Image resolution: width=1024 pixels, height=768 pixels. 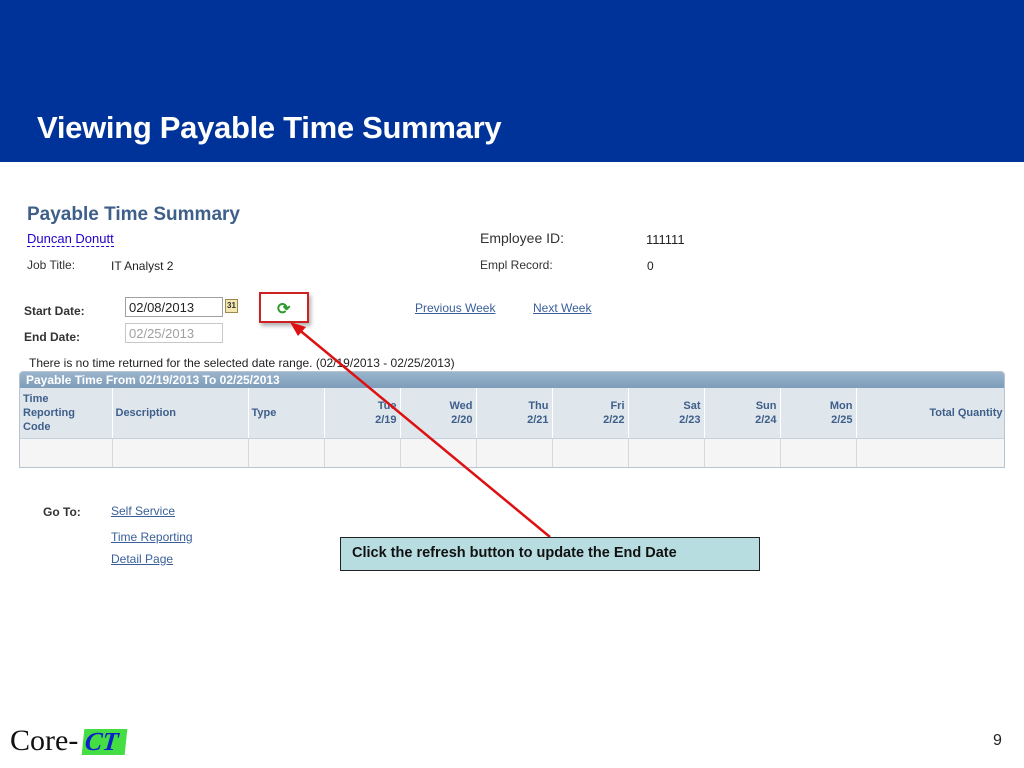 I want to click on job-title-label: Job Title:, so click(x=51, y=265).